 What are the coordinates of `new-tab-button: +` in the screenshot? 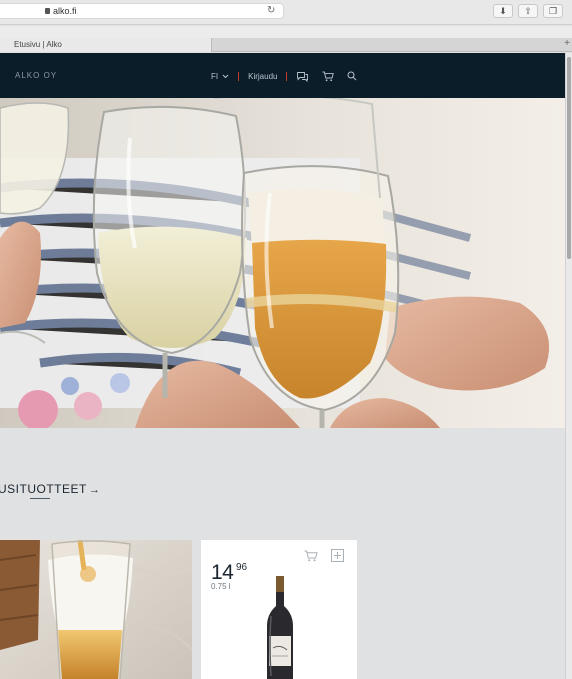 It's located at (567, 43).